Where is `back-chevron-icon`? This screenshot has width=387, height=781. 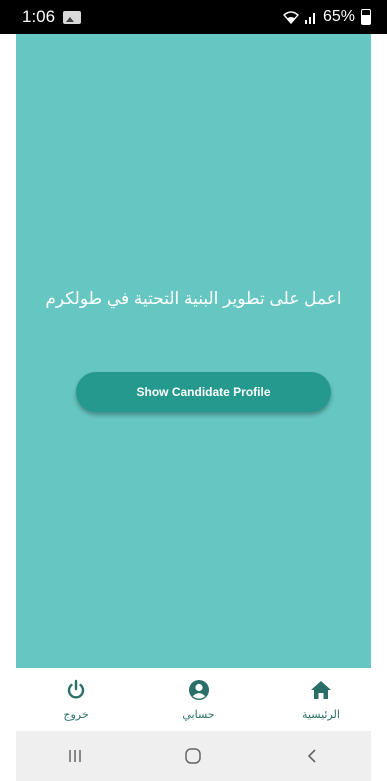 back-chevron-icon is located at coordinates (311, 756).